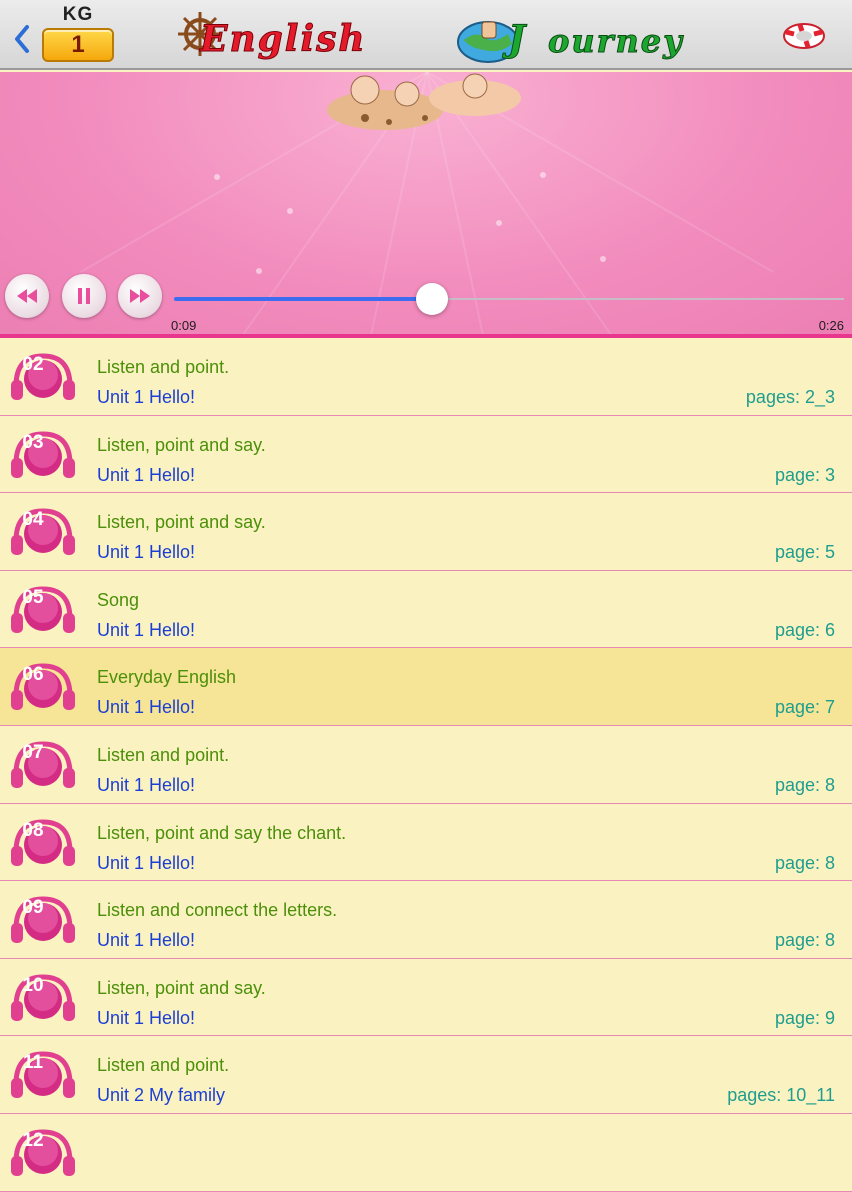 This screenshot has height=1192, width=852. What do you see at coordinates (790, 397) in the screenshot?
I see `track-pages: pages: 2_3` at bounding box center [790, 397].